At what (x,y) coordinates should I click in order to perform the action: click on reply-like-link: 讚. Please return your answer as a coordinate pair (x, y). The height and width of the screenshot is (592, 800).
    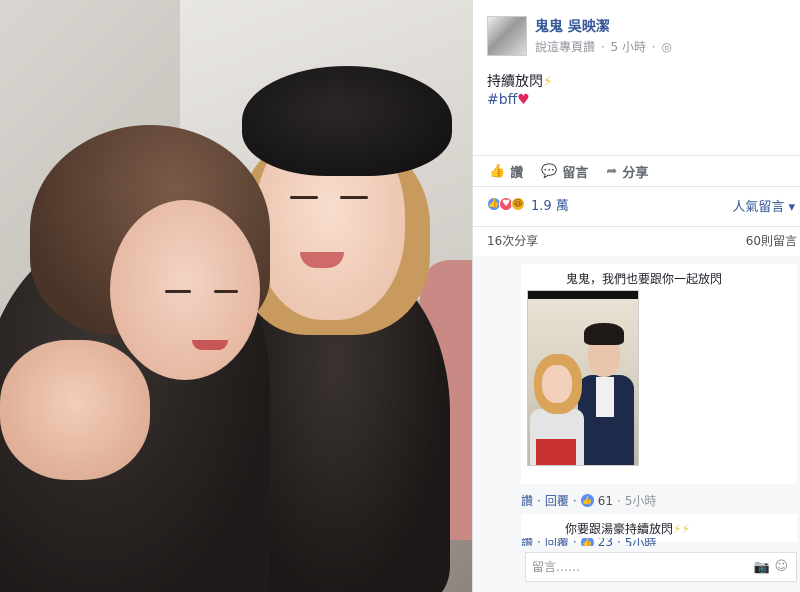
    Looking at the image, I should click on (527, 542).